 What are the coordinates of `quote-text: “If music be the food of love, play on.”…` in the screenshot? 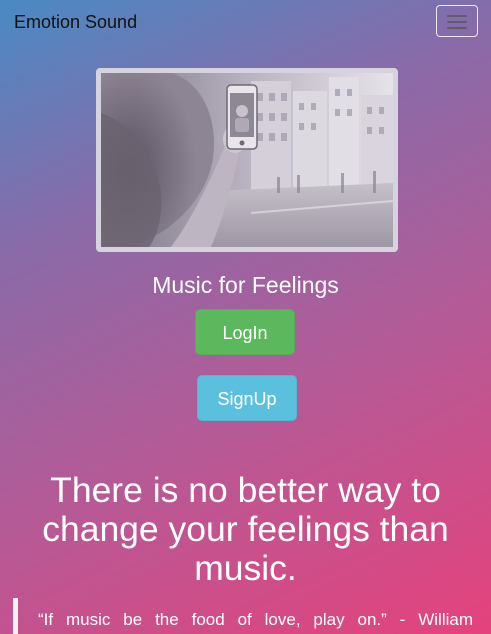 It's located at (255, 619).